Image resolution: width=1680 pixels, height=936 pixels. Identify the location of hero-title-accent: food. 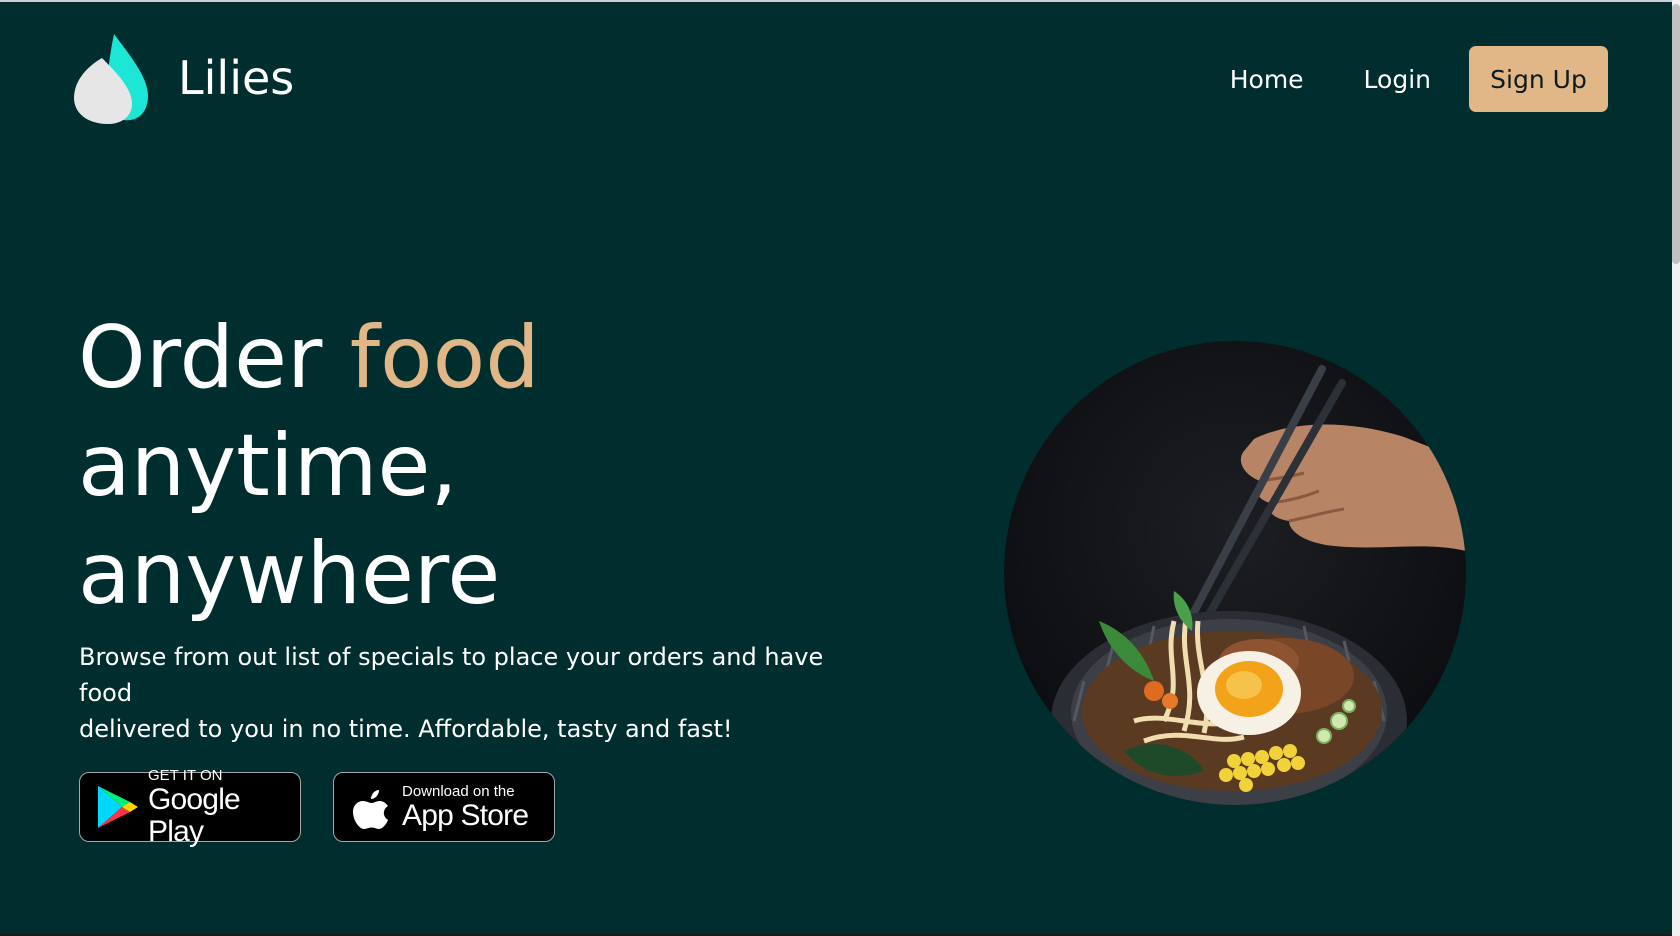
(444, 358).